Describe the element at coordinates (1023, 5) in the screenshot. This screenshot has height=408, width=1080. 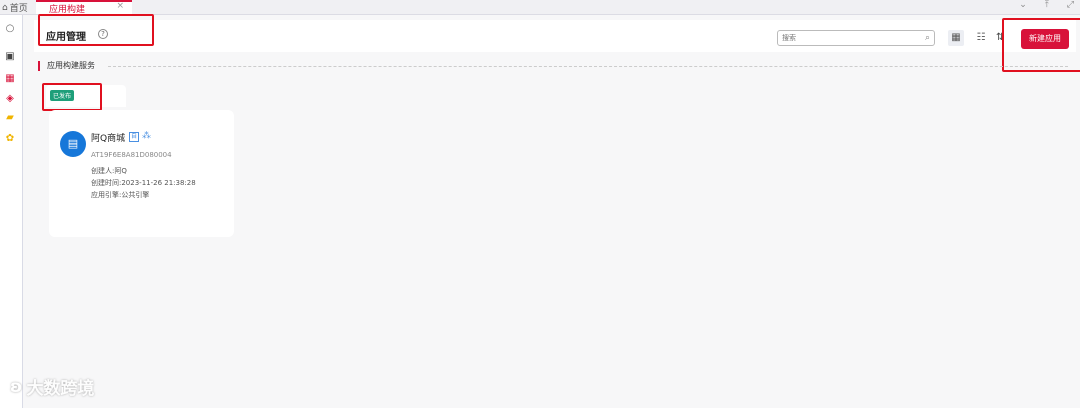
I see `chevron-down-icon: ⌄` at that location.